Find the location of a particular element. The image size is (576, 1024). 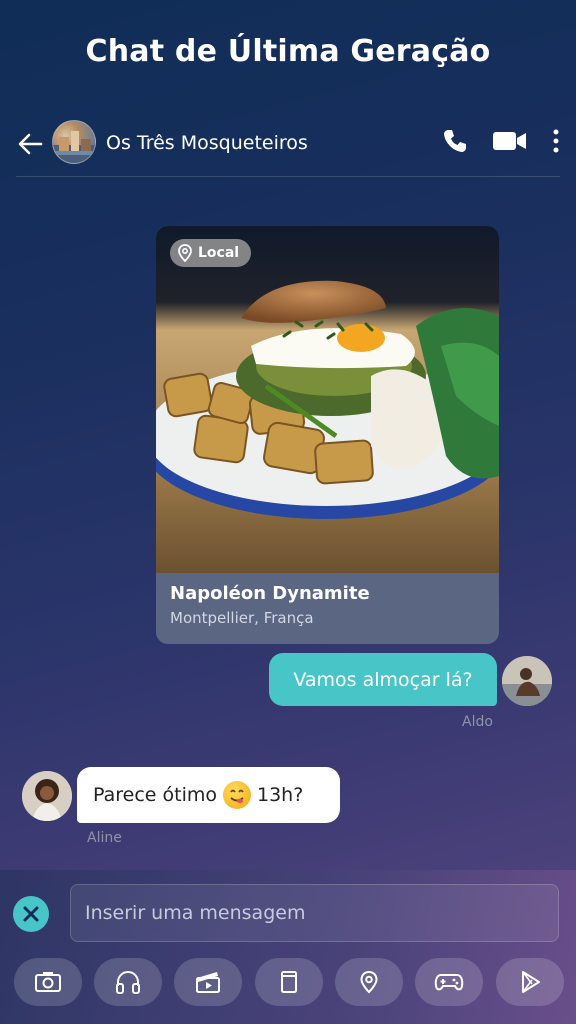

audio-button is located at coordinates (128, 982).